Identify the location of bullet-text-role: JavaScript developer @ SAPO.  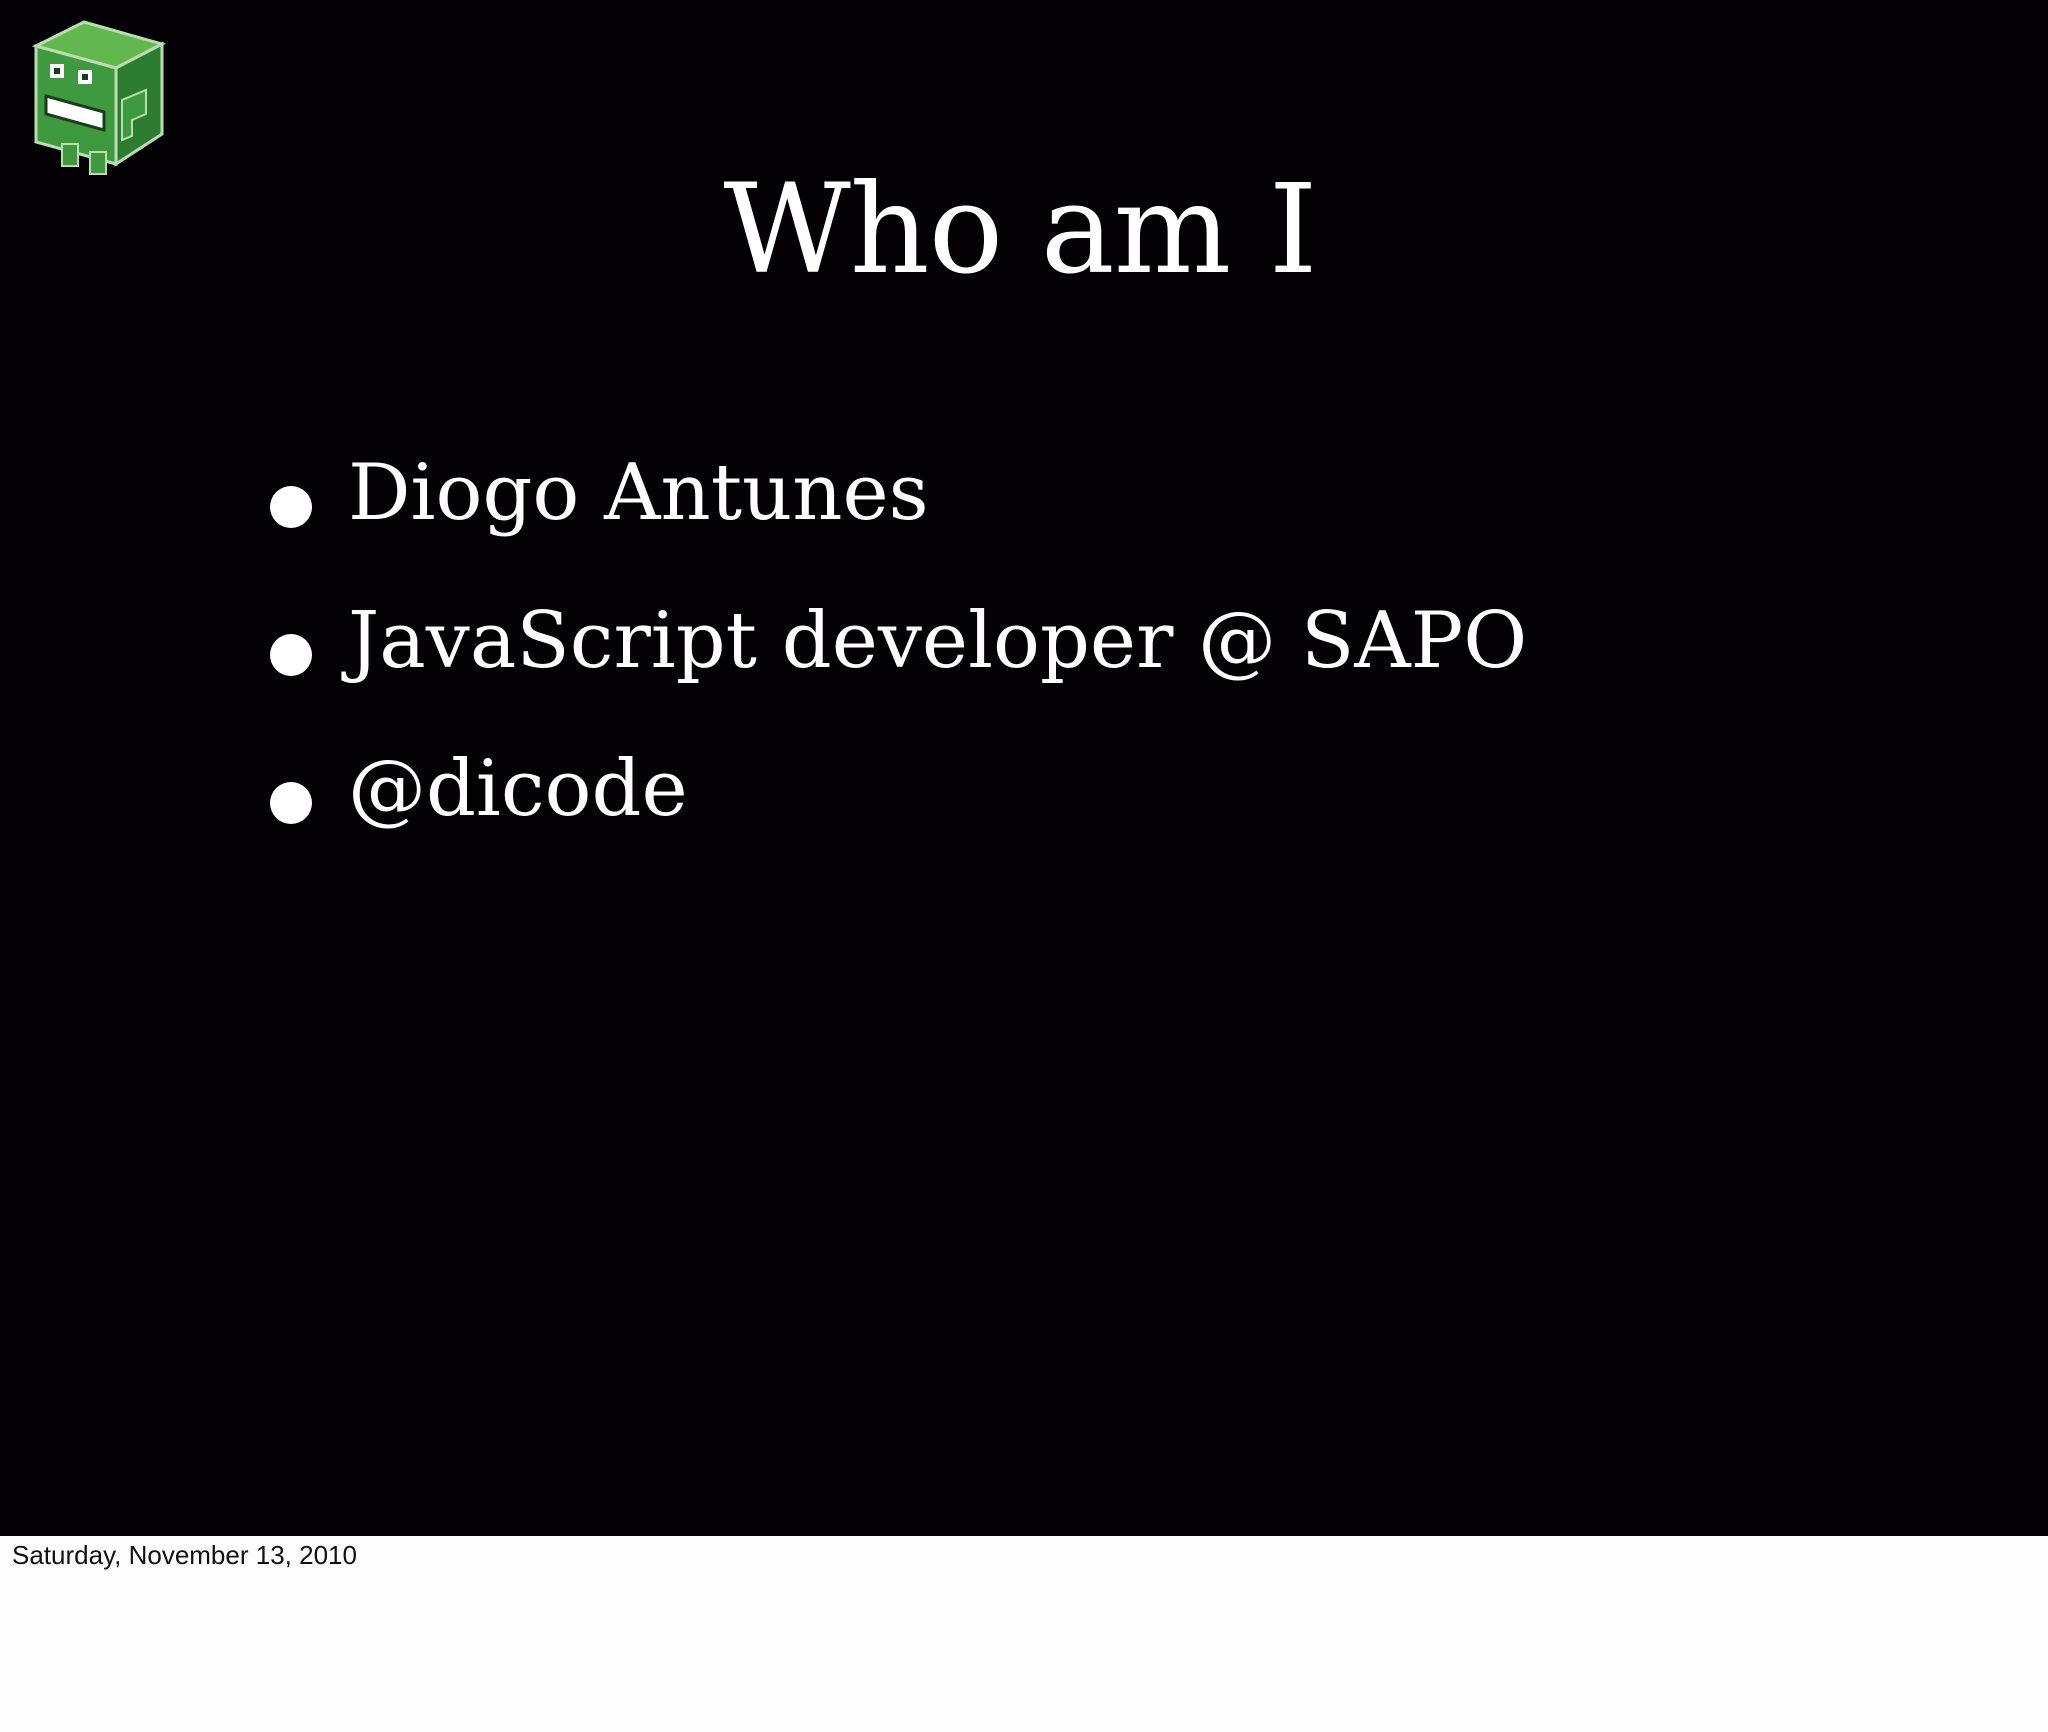
(938, 641).